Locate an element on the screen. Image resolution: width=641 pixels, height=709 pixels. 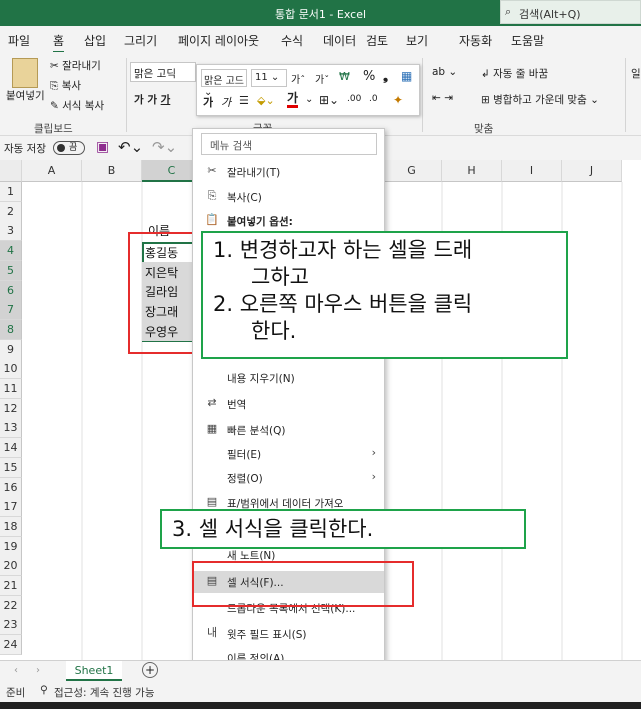
row-header: 11 is located at coordinates (11, 389).